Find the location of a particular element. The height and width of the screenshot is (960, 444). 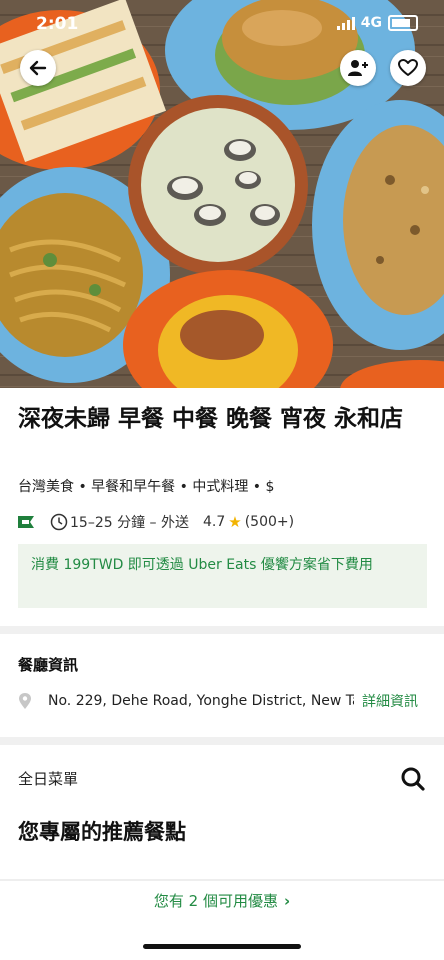

review-count: (500+) is located at coordinates (269, 522).